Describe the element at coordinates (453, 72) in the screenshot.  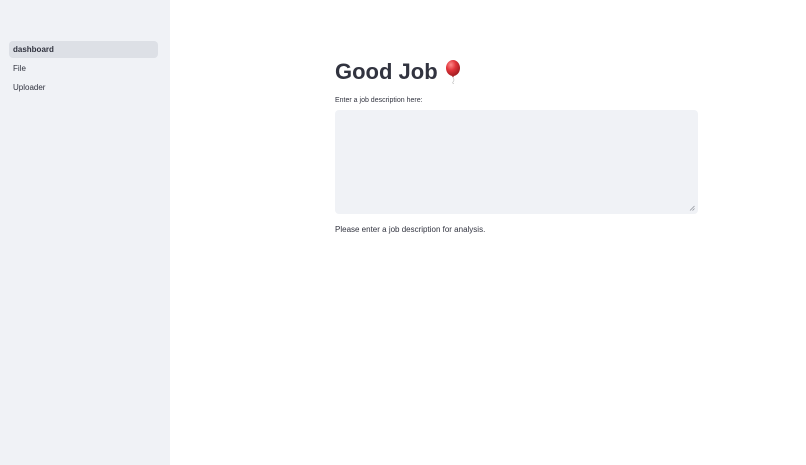
I see `balloon-icon` at that location.